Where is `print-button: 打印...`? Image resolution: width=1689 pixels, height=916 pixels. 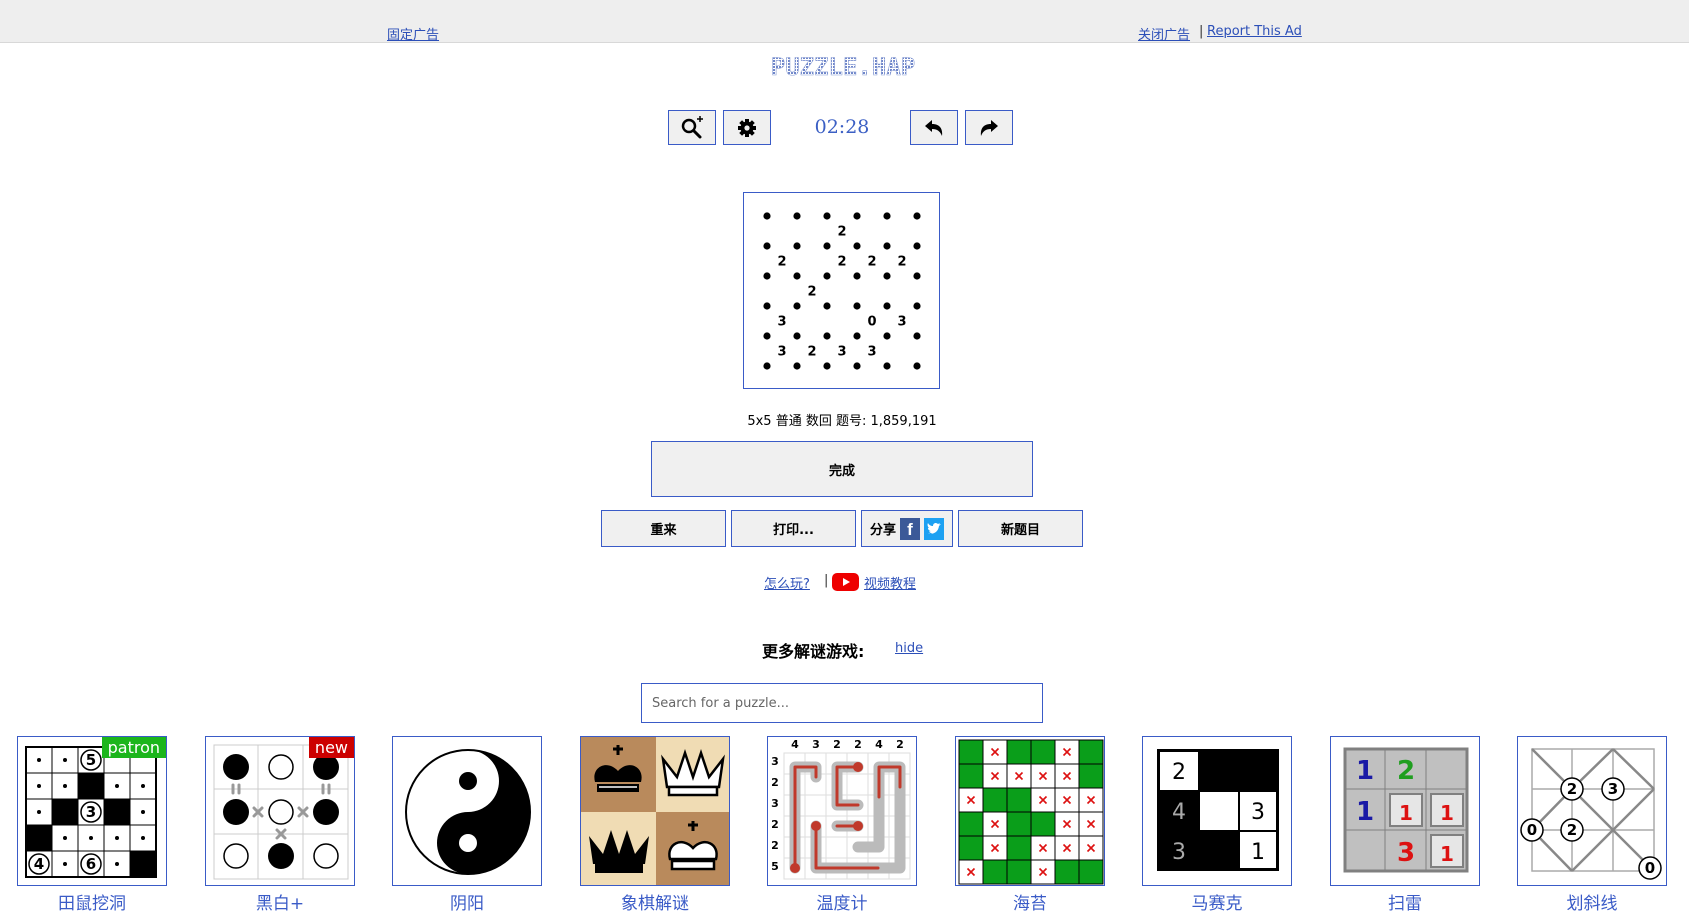 print-button: 打印... is located at coordinates (793, 528).